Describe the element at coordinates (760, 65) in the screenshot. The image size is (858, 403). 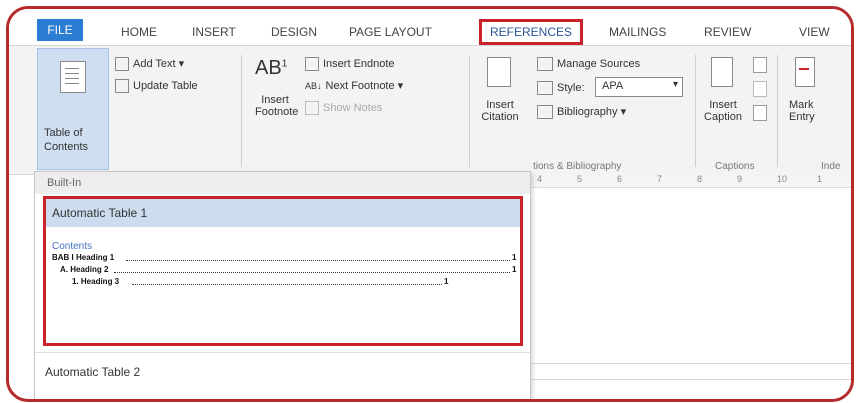
I see `insert-table-of-figures-icon` at that location.